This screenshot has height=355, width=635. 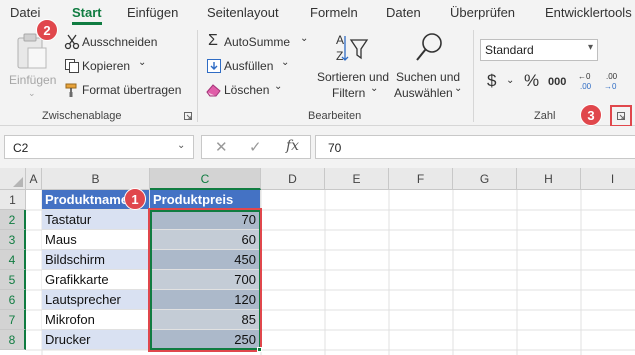 I want to click on autosum-button: Σ AutoSumme ⌄, so click(x=258, y=42).